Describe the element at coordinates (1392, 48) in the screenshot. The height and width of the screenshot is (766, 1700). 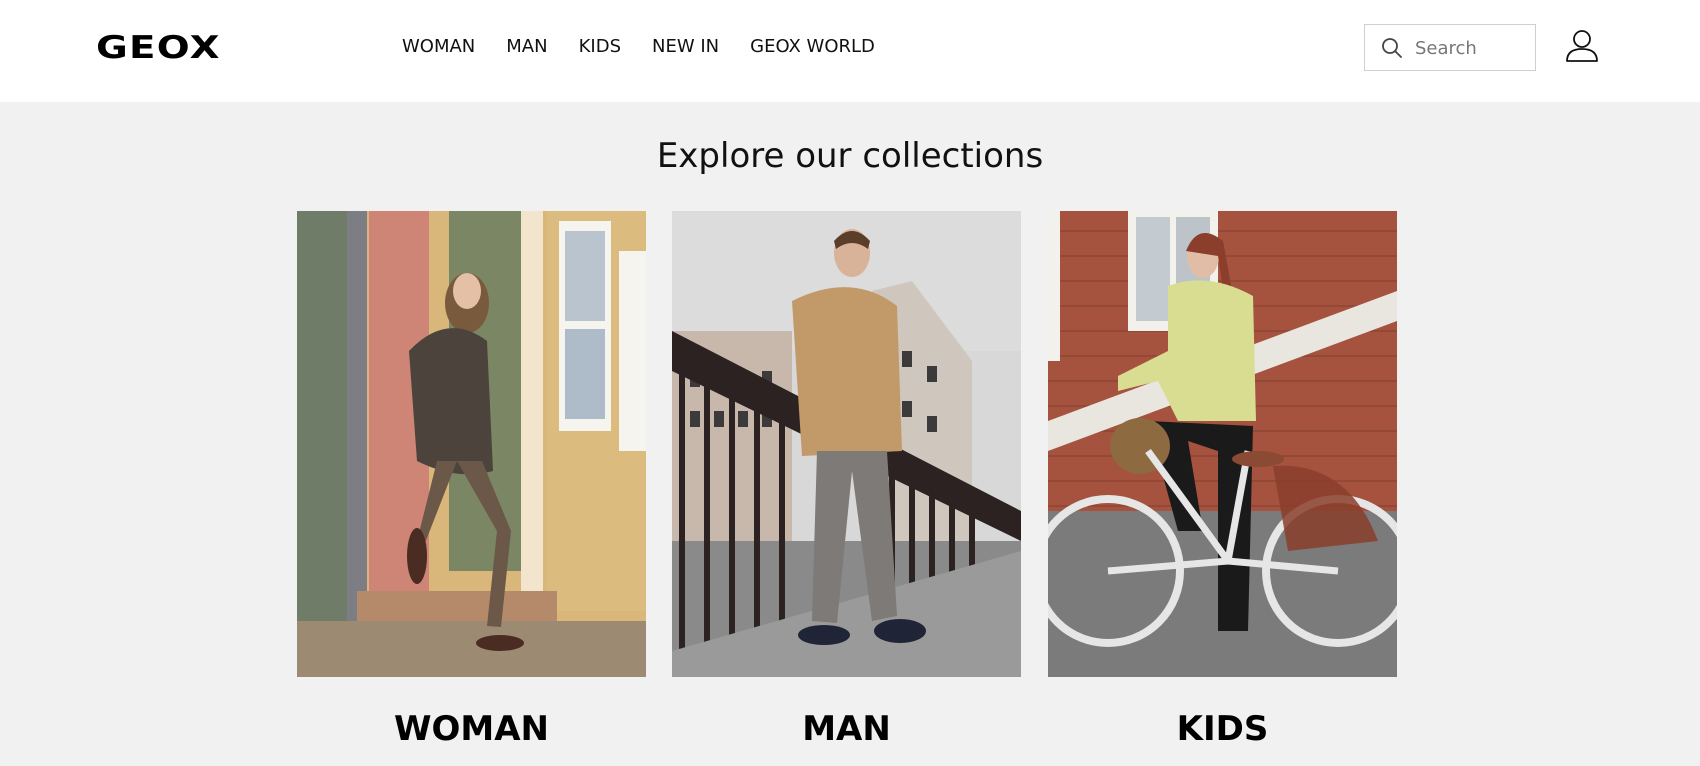
I see `search-icon` at that location.